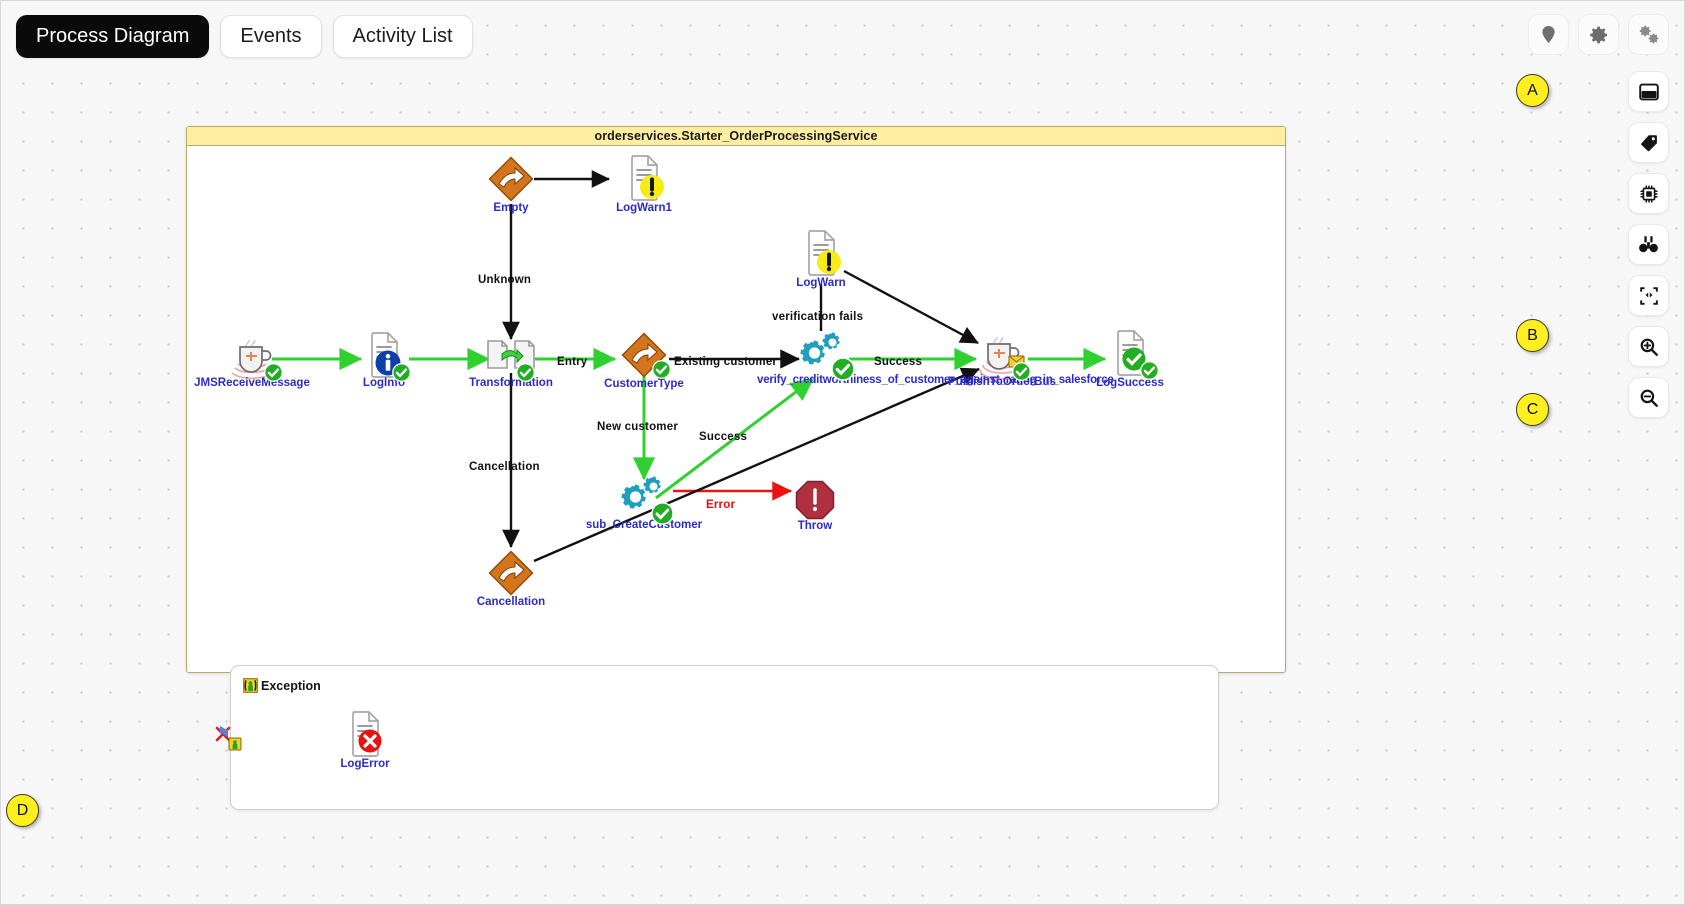  I want to click on node-label: CustomerType, so click(644, 384).